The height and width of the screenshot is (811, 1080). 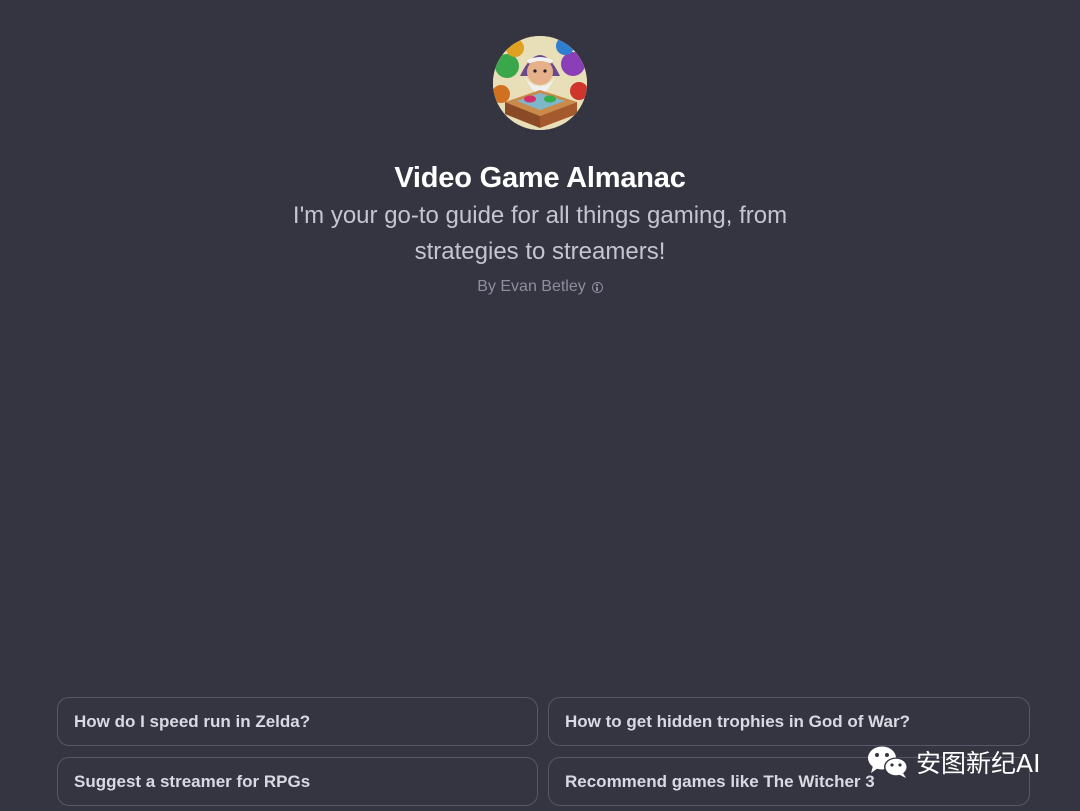 I want to click on watermark: 安图新纪AI, so click(x=953, y=762).